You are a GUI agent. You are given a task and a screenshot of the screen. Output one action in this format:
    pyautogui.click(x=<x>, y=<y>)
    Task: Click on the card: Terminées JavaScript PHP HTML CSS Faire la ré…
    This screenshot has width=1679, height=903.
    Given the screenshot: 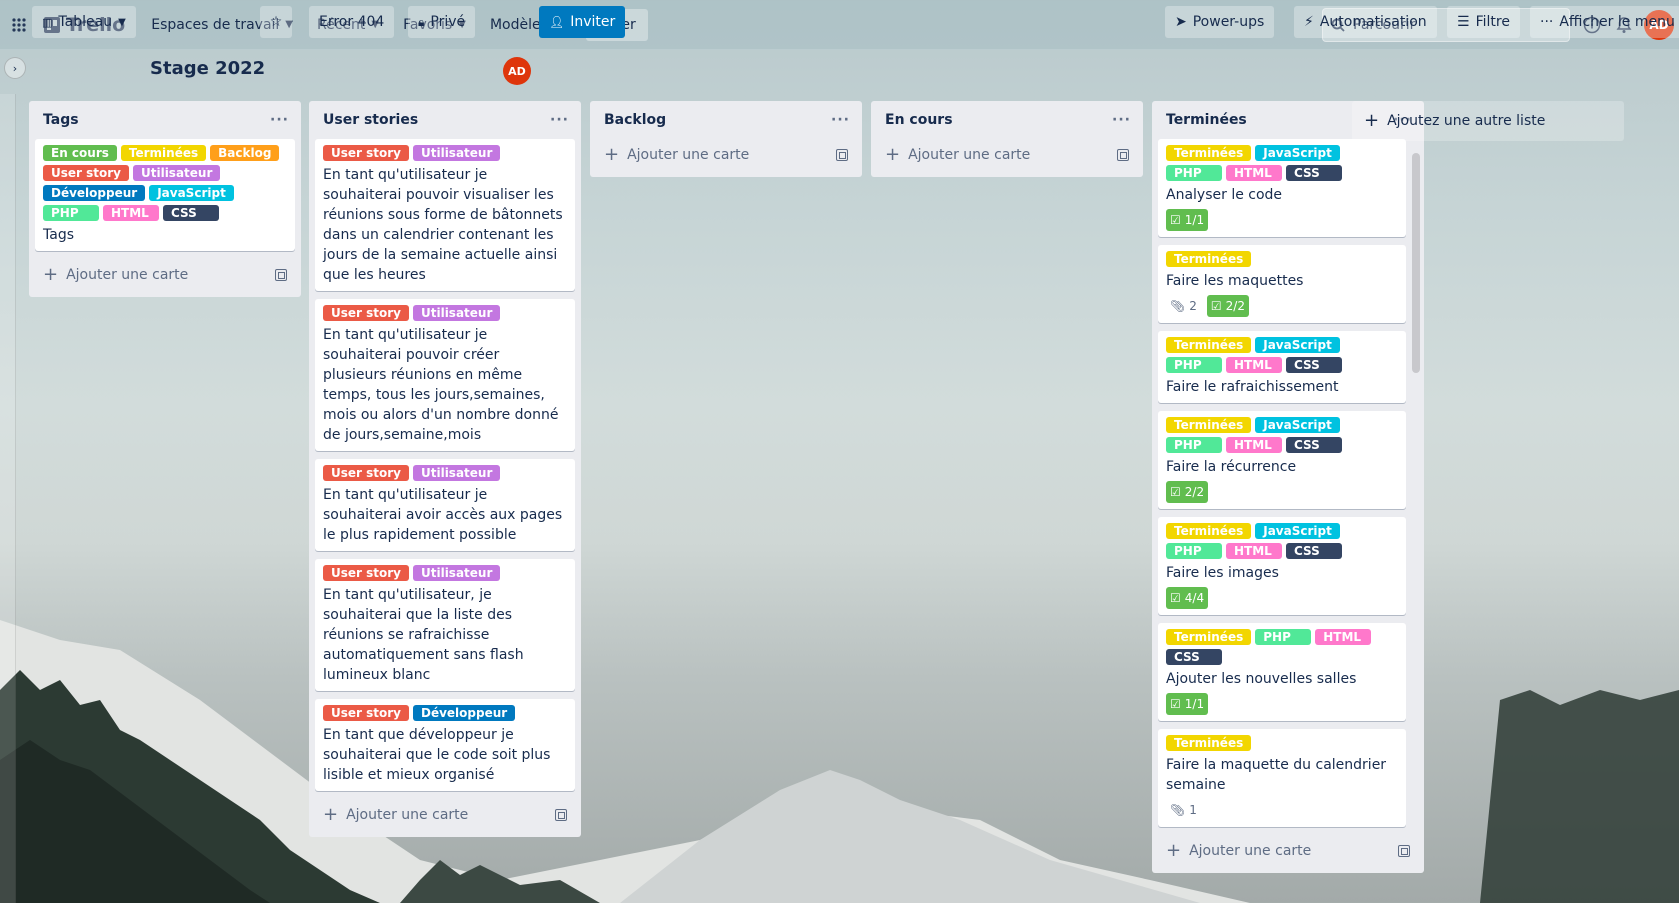 What is the action you would take?
    pyautogui.click(x=1282, y=460)
    